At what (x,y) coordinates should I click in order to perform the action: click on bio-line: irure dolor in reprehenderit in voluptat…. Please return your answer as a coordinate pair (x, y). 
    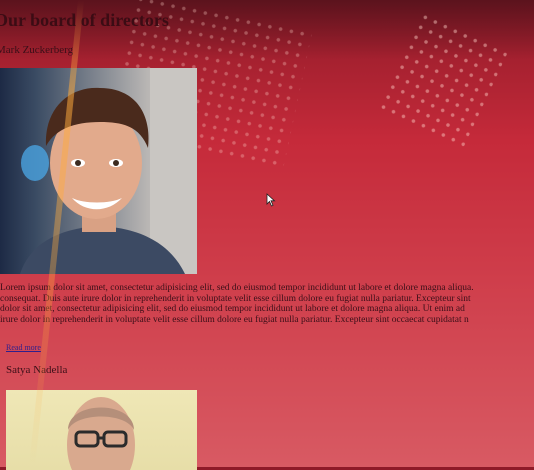
    Looking at the image, I should click on (234, 319).